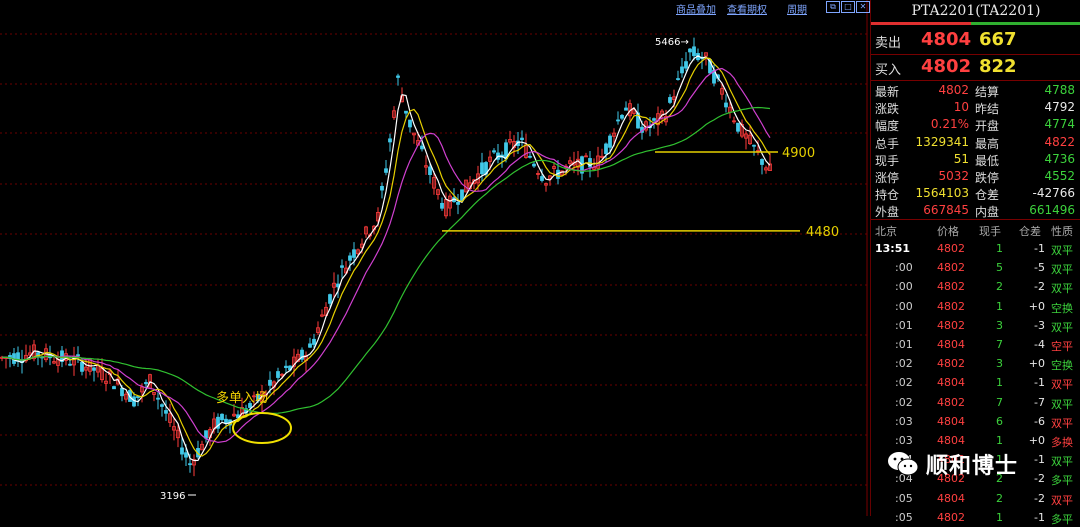 The width and height of the screenshot is (1080, 527). Describe the element at coordinates (696, 8) in the screenshot. I see `overlay-commodity-link: 商品叠加` at that location.